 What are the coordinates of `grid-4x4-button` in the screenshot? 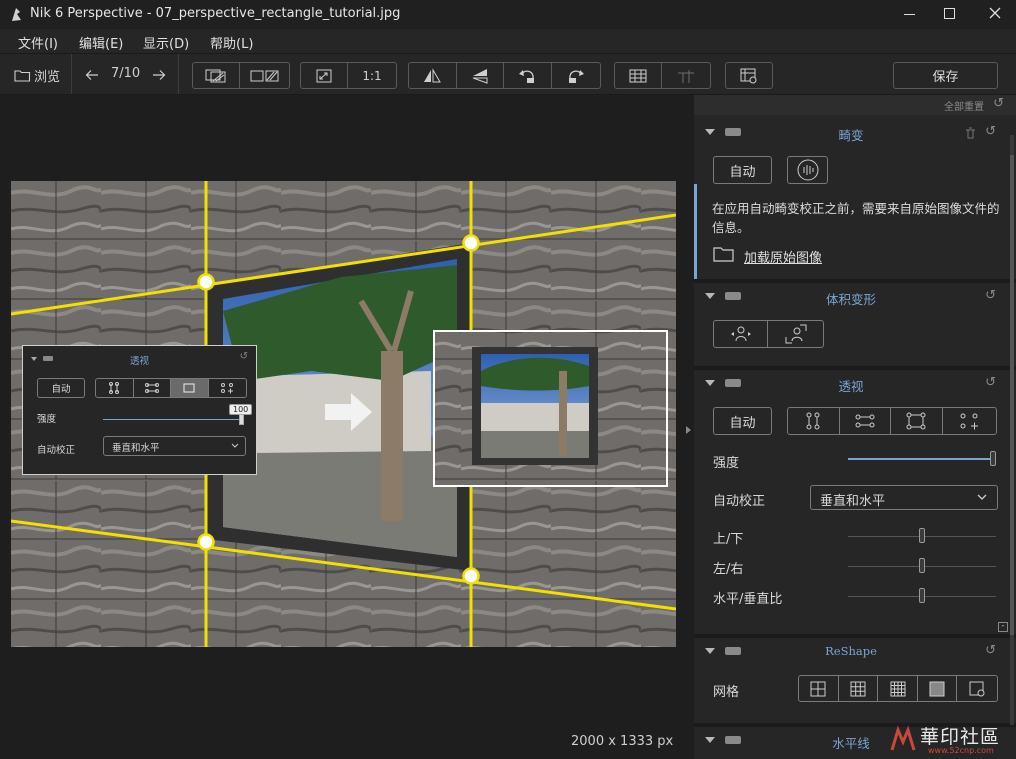 It's located at (898, 688).